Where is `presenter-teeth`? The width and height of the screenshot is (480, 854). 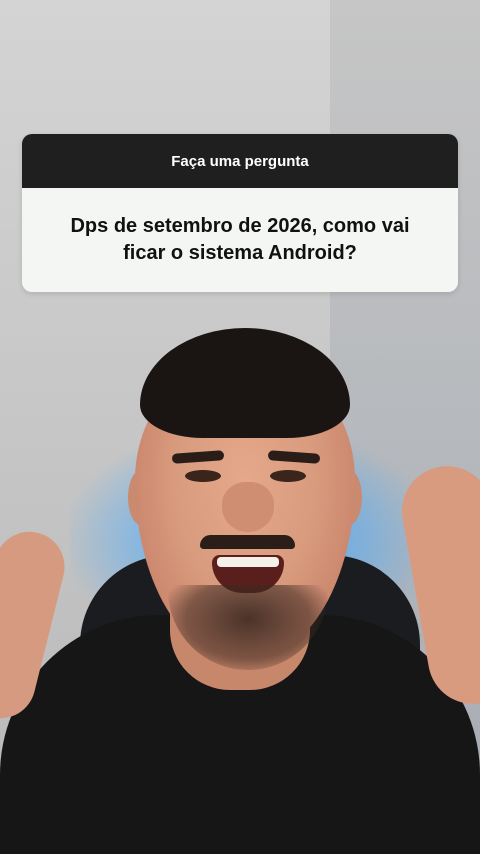
presenter-teeth is located at coordinates (248, 562).